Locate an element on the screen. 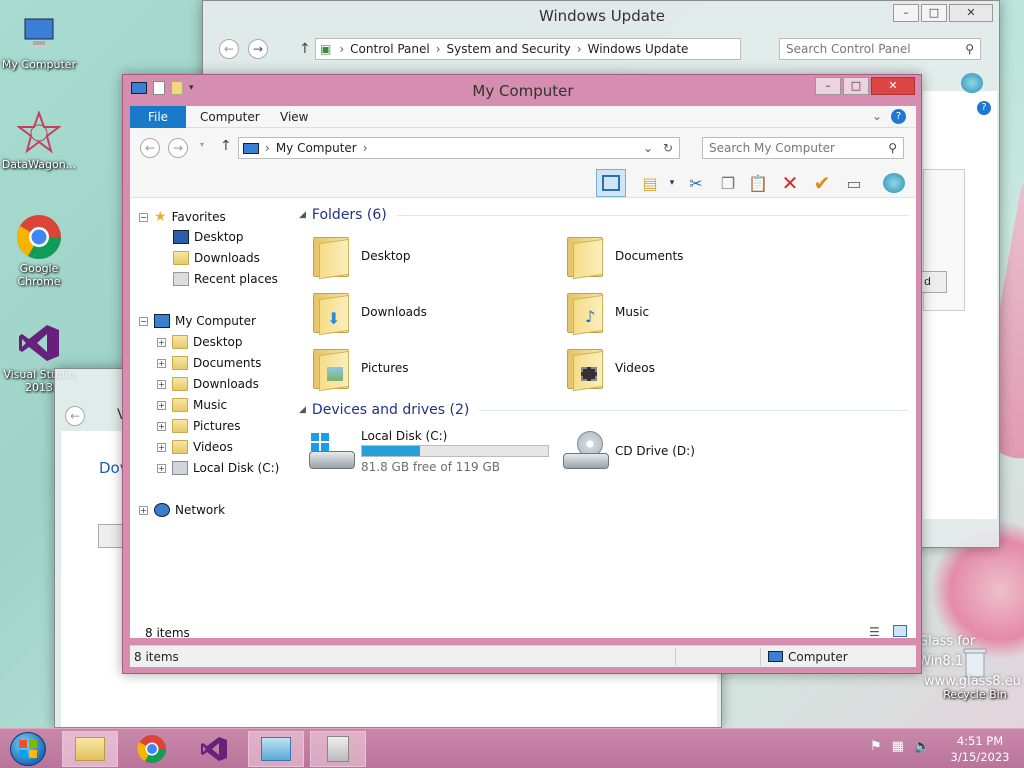 Image resolution: width=1024 pixels, height=768 pixels. desktop-folder-icon is located at coordinates (331, 256).